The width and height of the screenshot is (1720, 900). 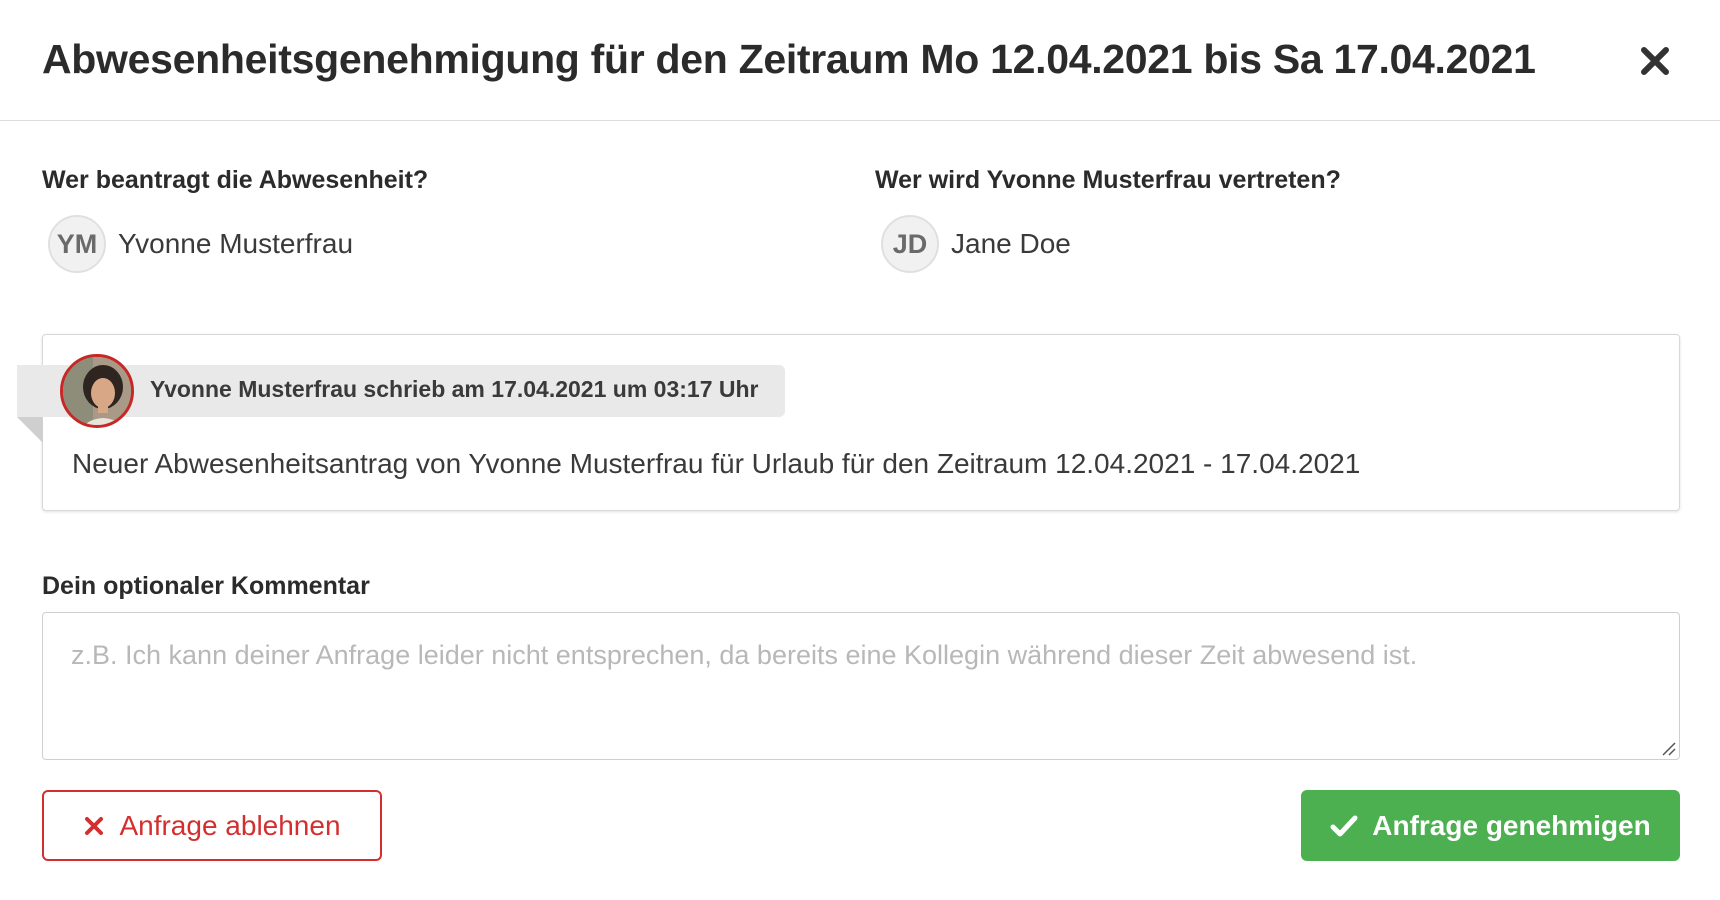 What do you see at coordinates (1108, 180) in the screenshot?
I see `substitute-label: Wer wird Yvonne Musterfrau vertreten?` at bounding box center [1108, 180].